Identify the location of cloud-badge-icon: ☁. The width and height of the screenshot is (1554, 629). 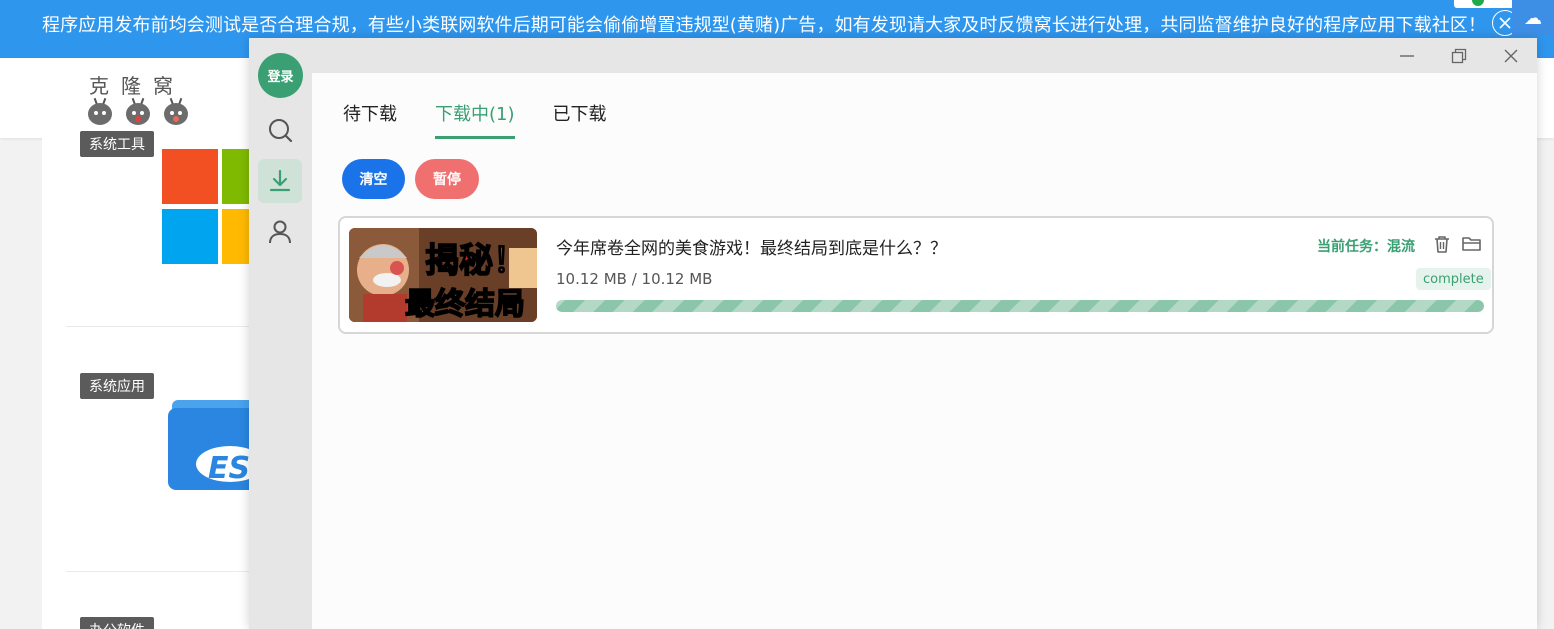
(1533, 18).